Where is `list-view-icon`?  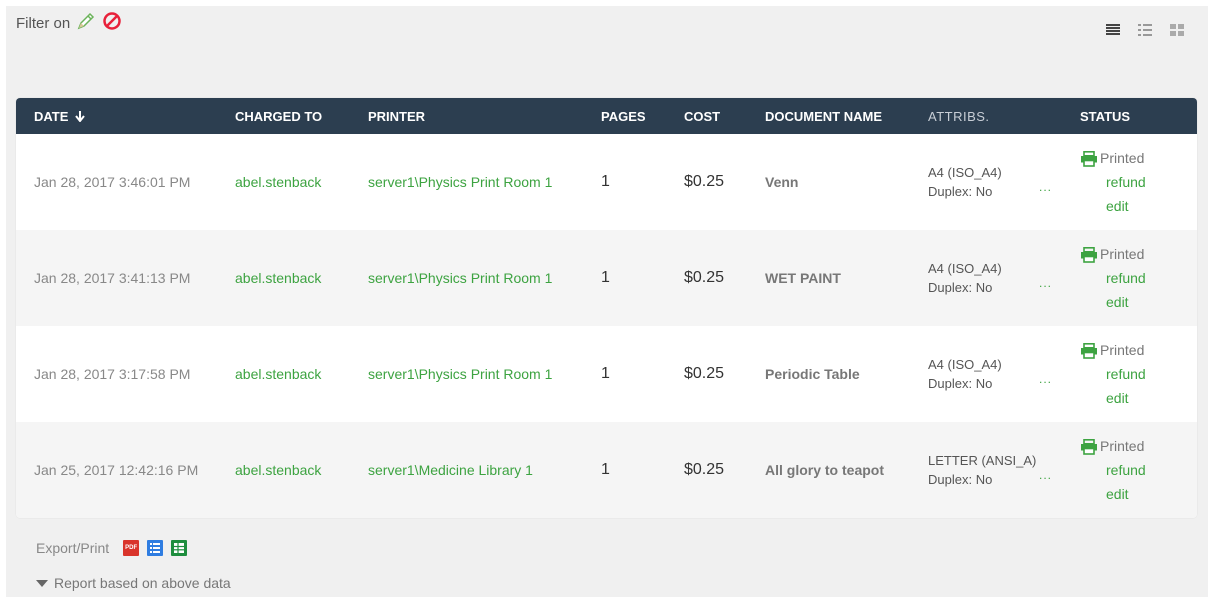 list-view-icon is located at coordinates (1145, 30).